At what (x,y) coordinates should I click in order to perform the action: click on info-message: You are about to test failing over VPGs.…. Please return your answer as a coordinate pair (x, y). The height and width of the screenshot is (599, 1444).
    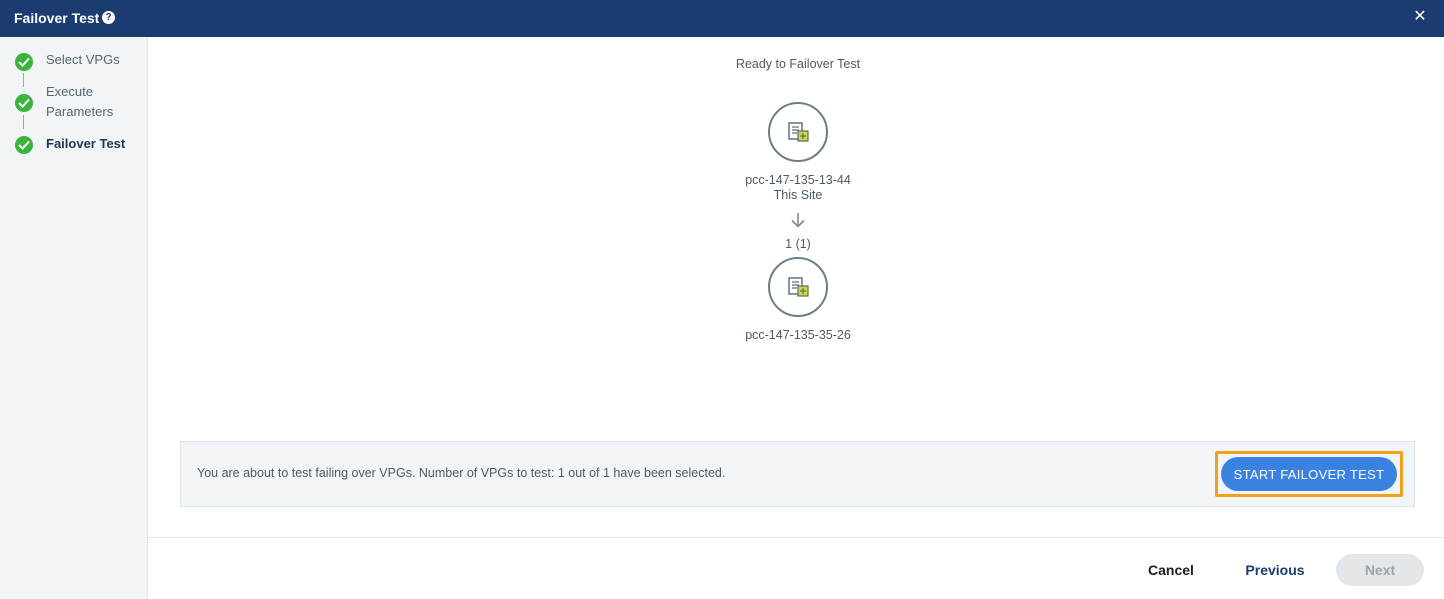
    Looking at the image, I should click on (461, 473).